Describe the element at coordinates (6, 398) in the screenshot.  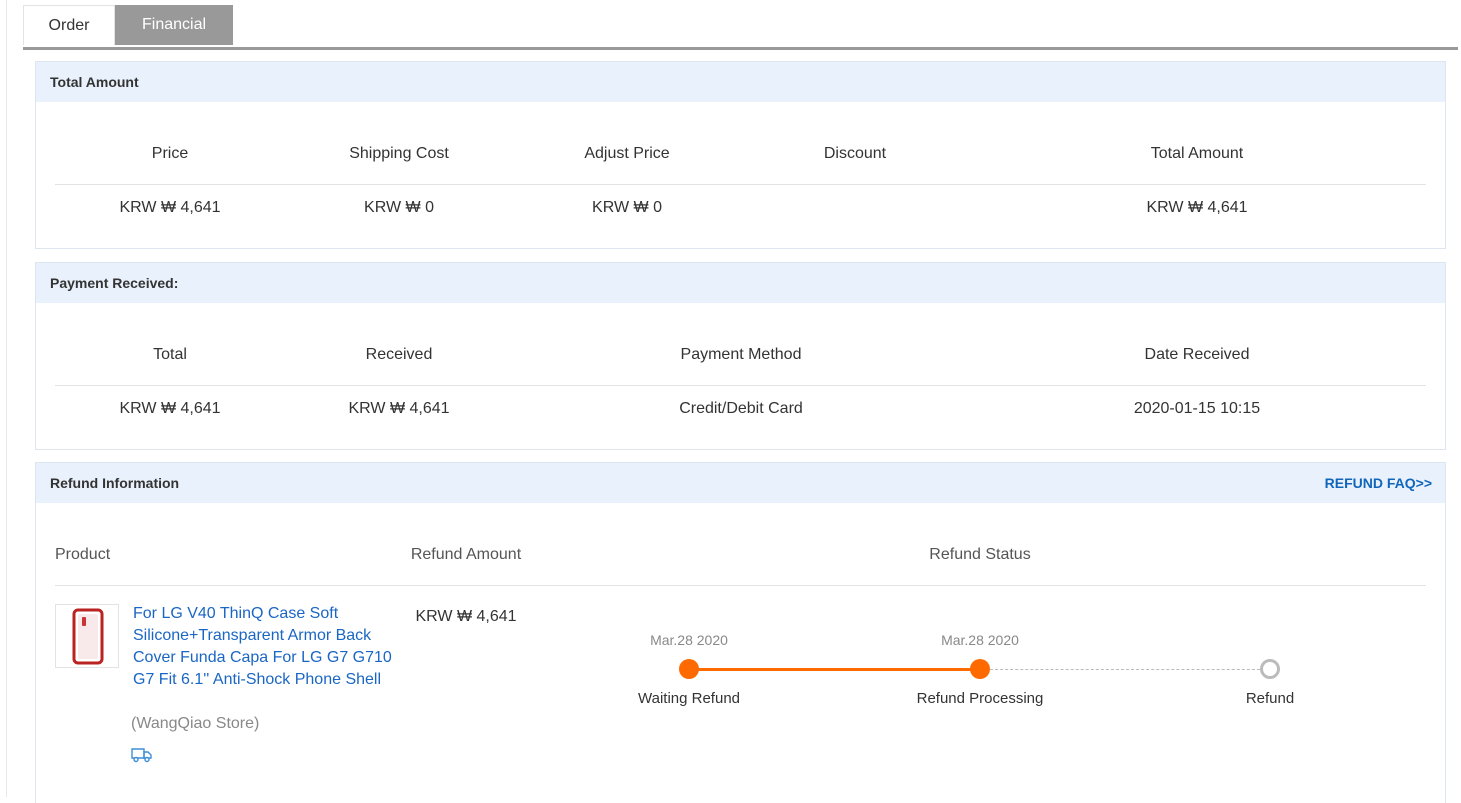
I see `left-border` at that location.